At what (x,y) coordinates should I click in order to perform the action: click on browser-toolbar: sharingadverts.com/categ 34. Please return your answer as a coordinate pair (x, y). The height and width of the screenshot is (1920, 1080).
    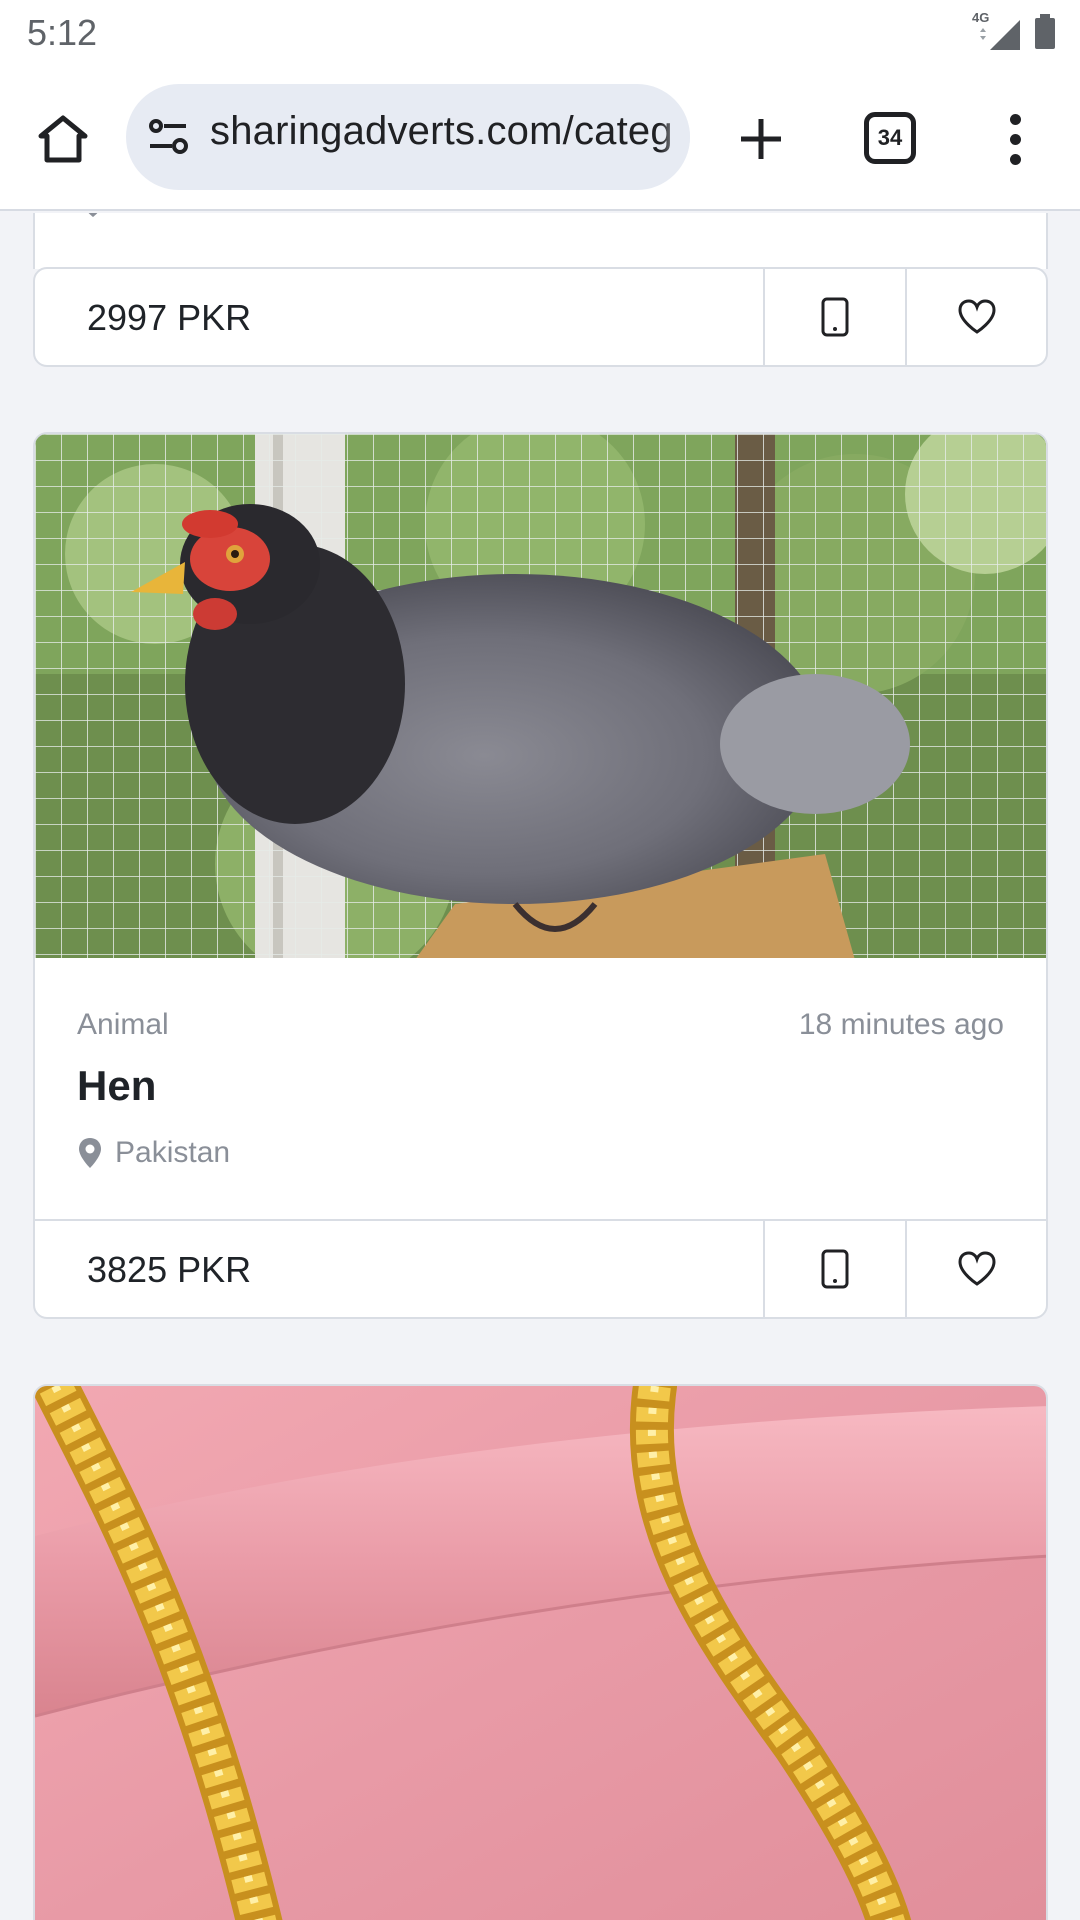
    Looking at the image, I should click on (540, 138).